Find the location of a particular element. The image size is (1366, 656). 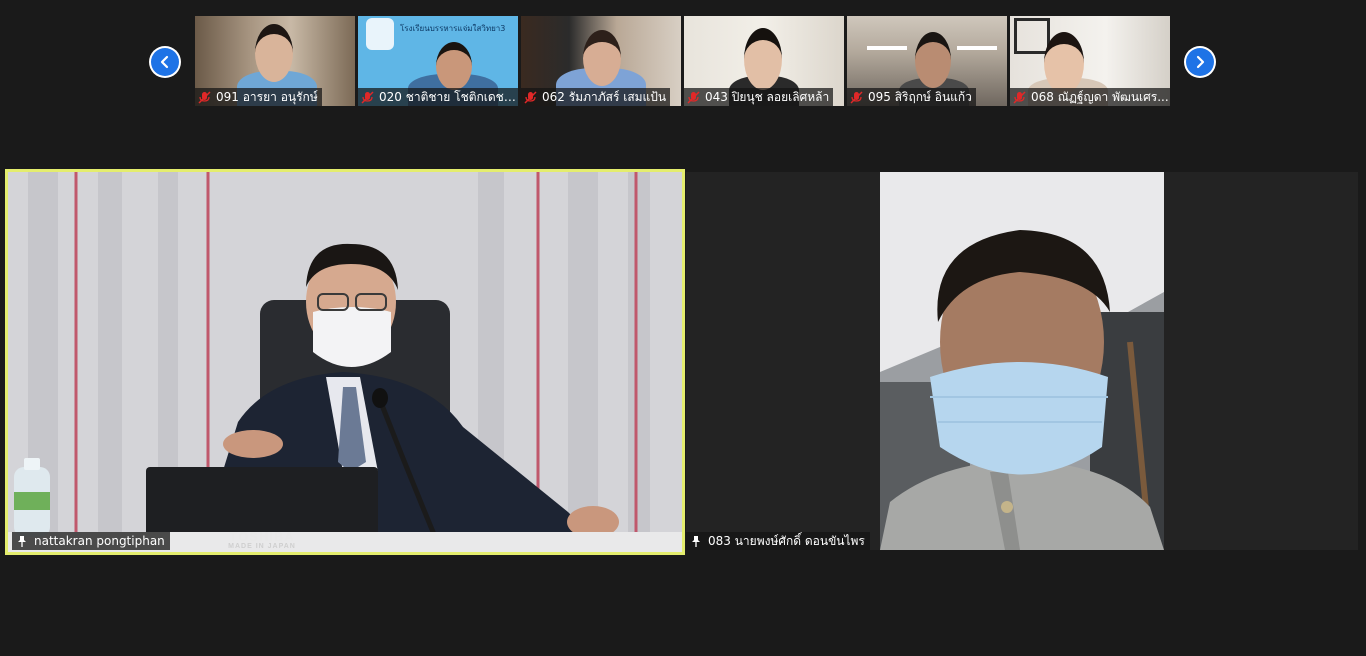

next-page-button is located at coordinates (1200, 62).